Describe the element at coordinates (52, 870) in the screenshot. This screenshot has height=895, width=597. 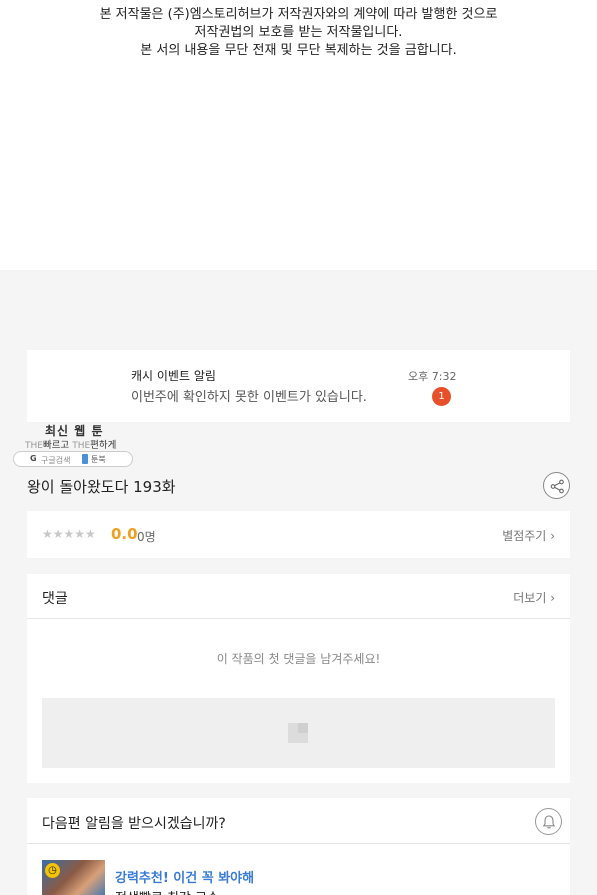
I see `clock-icon: ◷` at that location.